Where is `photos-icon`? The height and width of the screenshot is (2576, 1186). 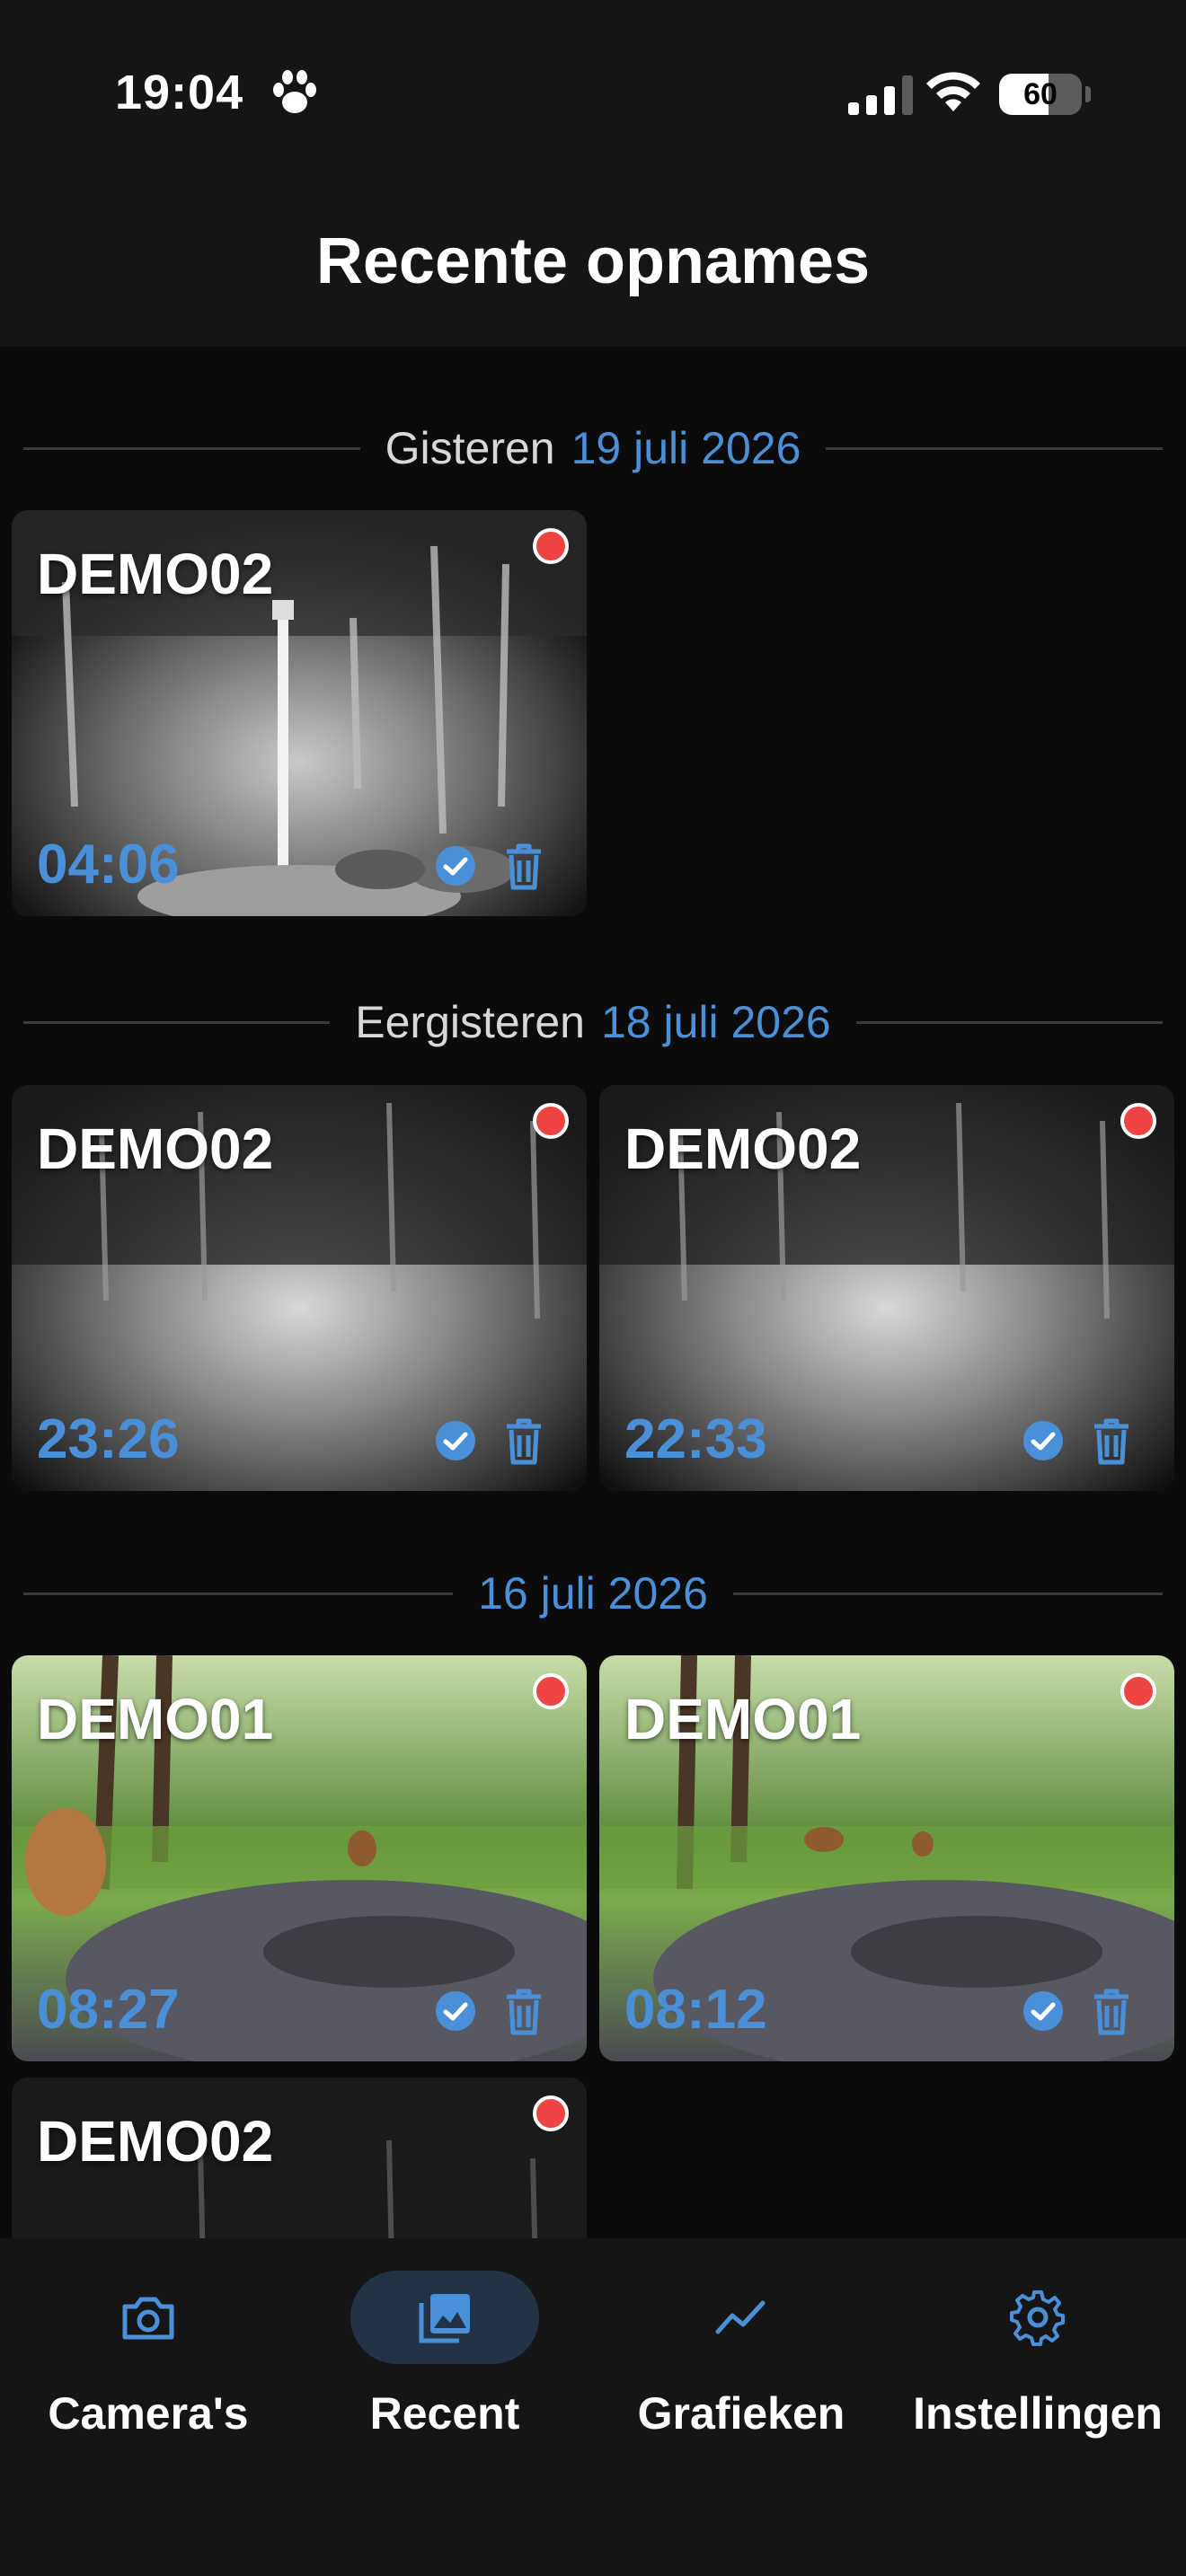
photos-icon is located at coordinates (444, 2318).